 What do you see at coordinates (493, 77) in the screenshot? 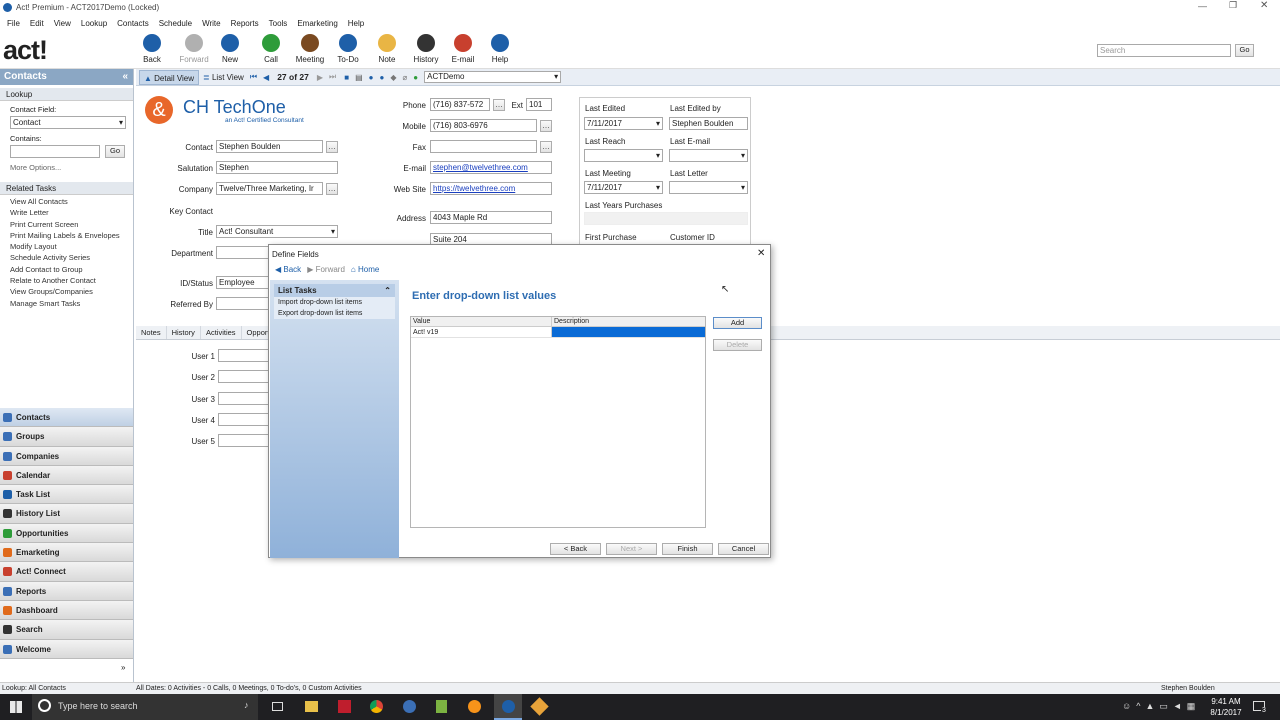
I see `layout-select: ACTDemo` at bounding box center [493, 77].